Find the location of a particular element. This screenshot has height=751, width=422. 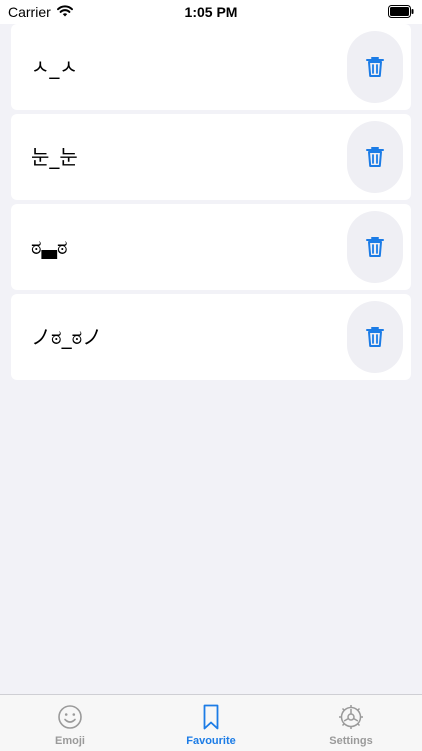

status-bar: Carrier 1:05 PM is located at coordinates (211, 12).